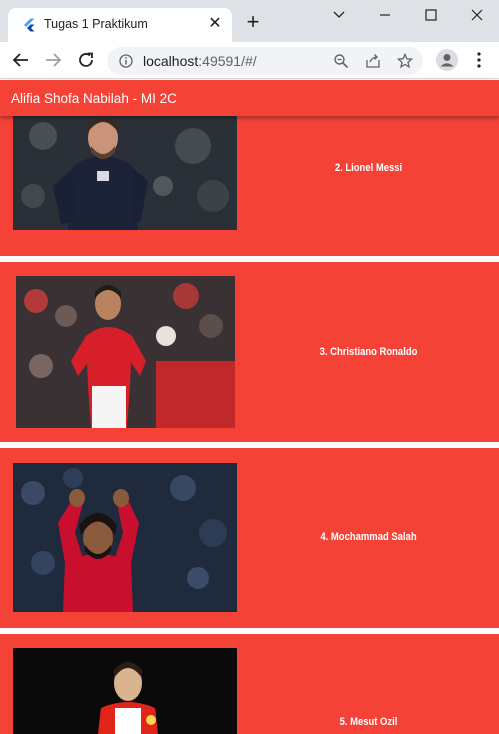 This screenshot has width=499, height=734. Describe the element at coordinates (368, 722) in the screenshot. I see `player-name: 5. Mesut Ozil` at that location.